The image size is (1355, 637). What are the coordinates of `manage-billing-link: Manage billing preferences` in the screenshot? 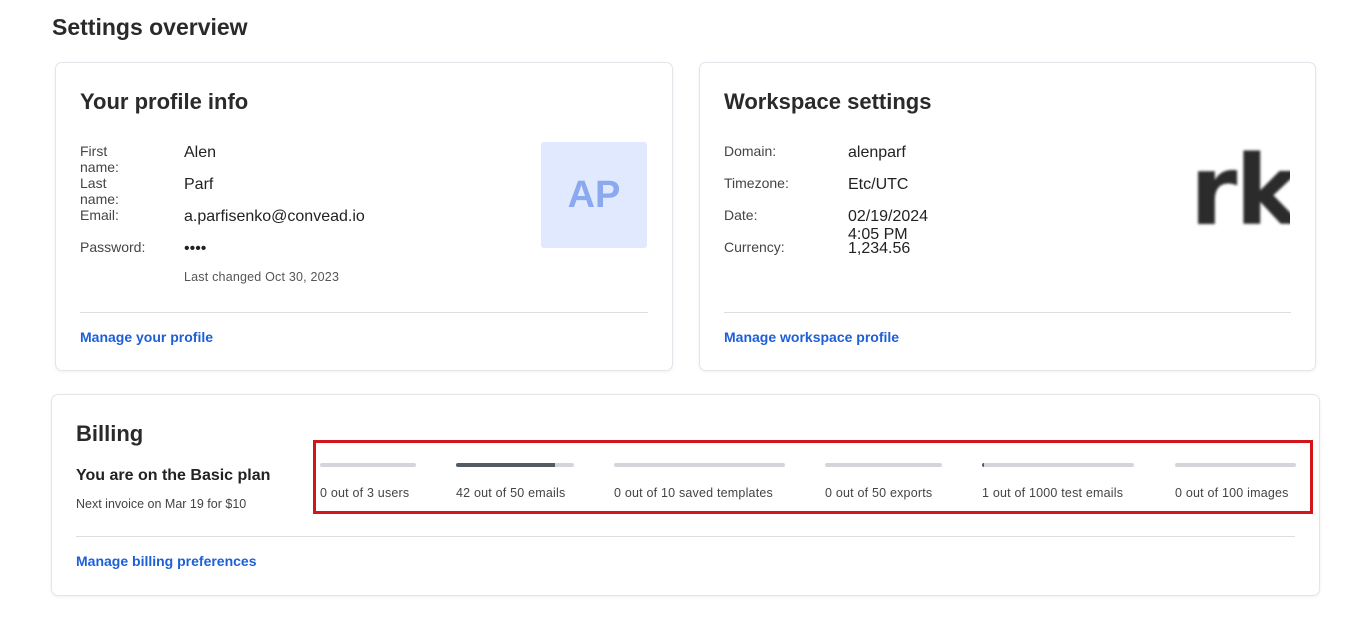 It's located at (166, 561).